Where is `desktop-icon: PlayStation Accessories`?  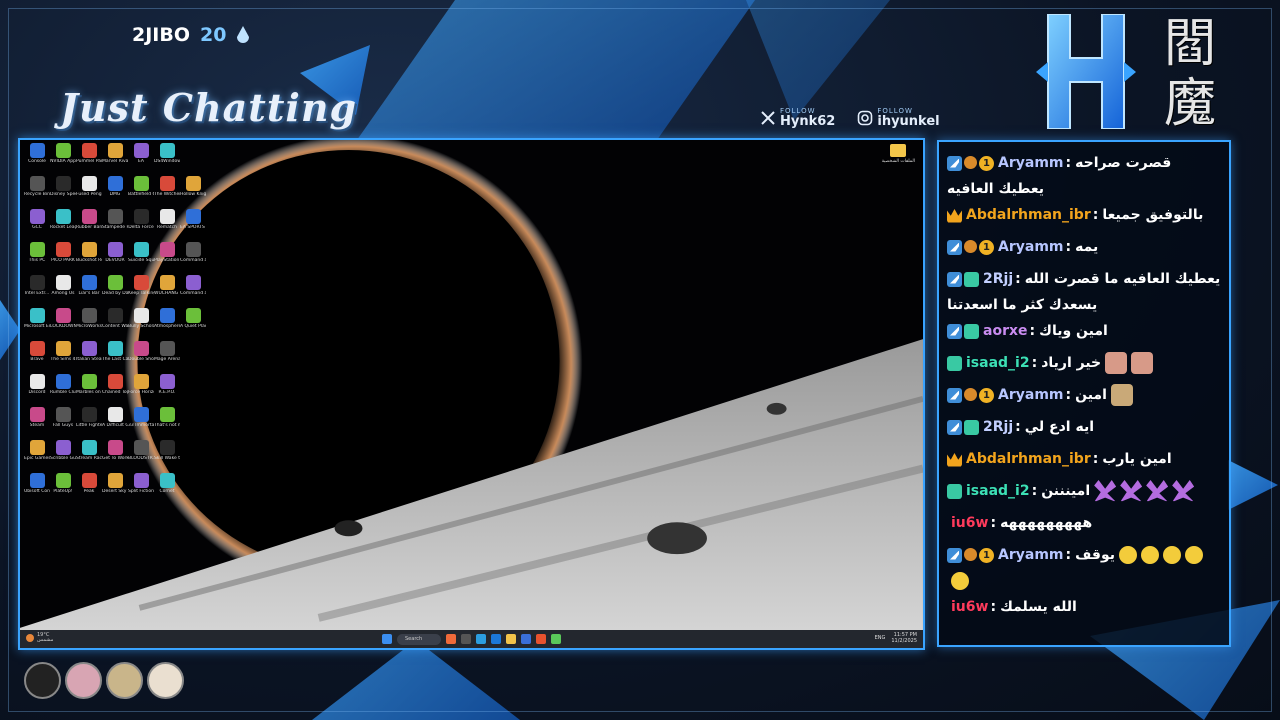
desktop-icon: PlayStation Accessories is located at coordinates (167, 258).